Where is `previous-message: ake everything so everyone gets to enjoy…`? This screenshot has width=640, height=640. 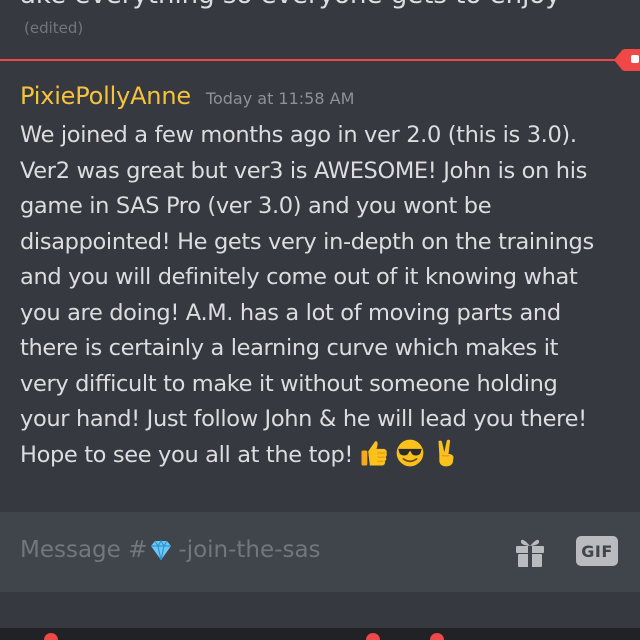
previous-message: ake everything so everyone gets to enjoy… is located at coordinates (320, 26).